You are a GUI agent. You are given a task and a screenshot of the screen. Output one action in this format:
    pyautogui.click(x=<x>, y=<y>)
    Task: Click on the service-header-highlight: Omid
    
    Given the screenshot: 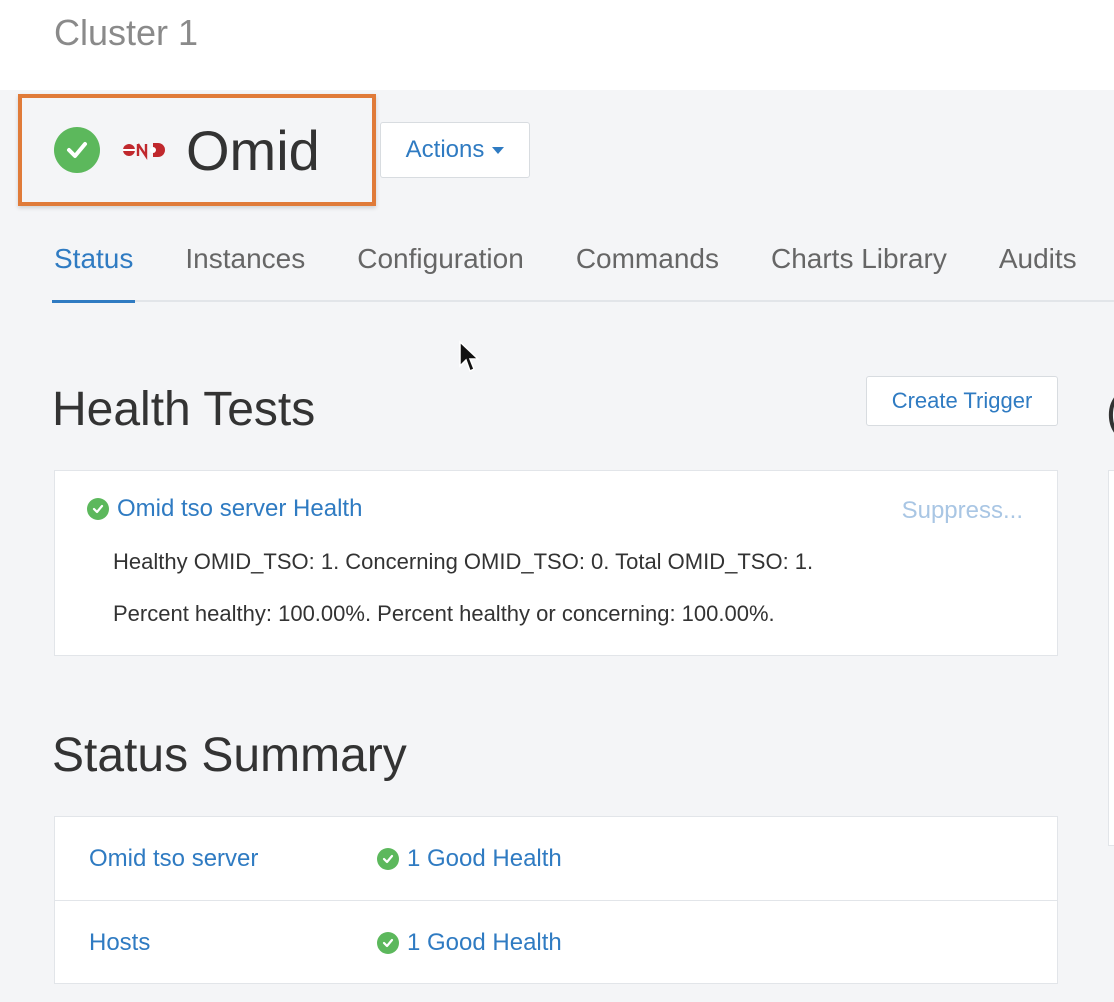 What is the action you would take?
    pyautogui.click(x=197, y=150)
    